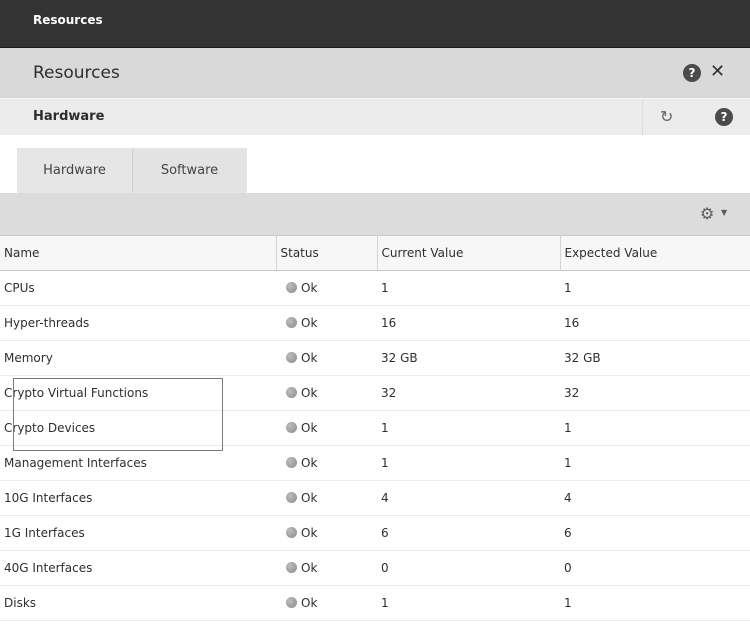 The height and width of the screenshot is (635, 750). Describe the element at coordinates (655, 498) in the screenshot. I see `cell-expected-value: 4` at that location.